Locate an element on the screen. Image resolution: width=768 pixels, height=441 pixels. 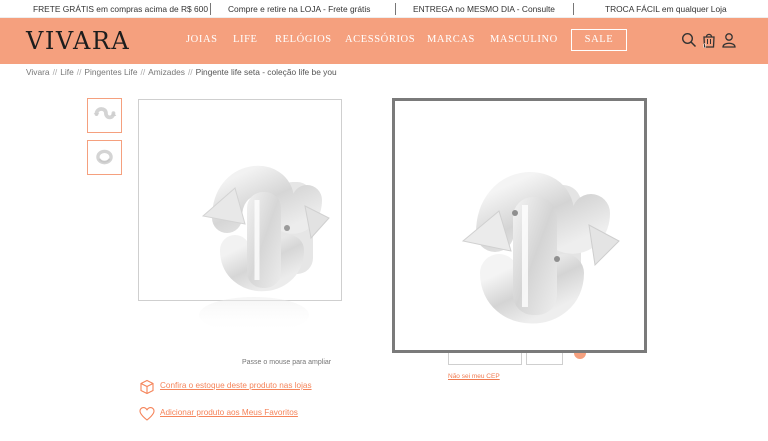
heart-icon is located at coordinates (147, 414).